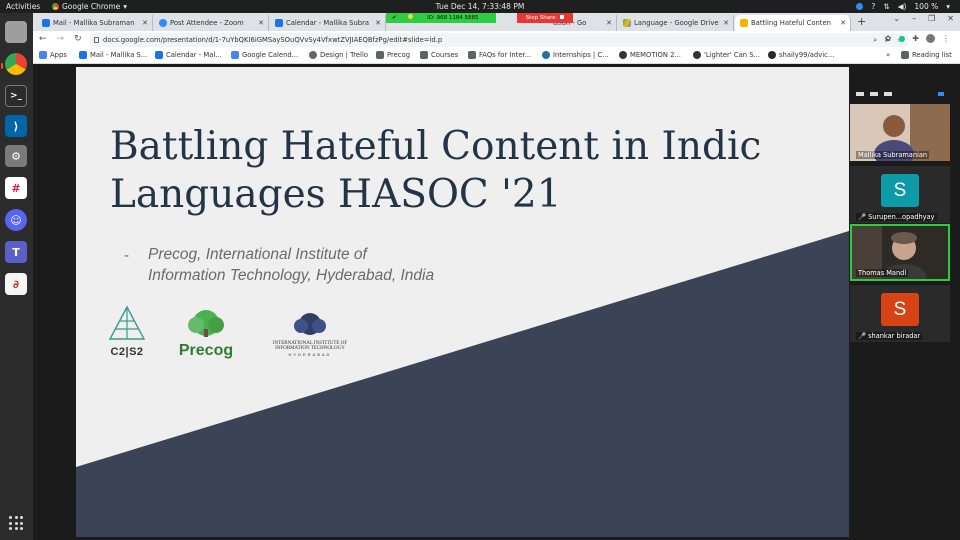 The width and height of the screenshot is (960, 540). I want to click on slack-icon: #, so click(16, 188).